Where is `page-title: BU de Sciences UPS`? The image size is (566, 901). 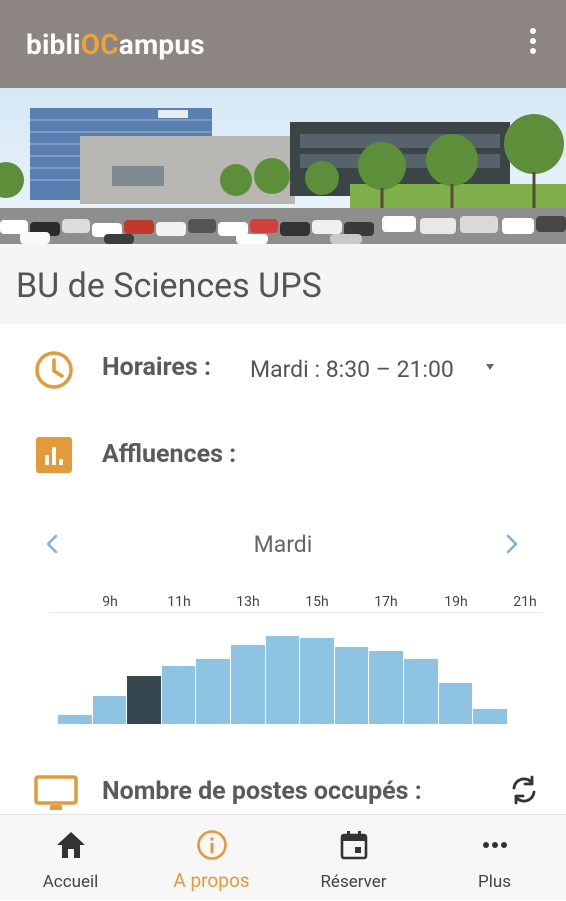 page-title: BU de Sciences UPS is located at coordinates (169, 286).